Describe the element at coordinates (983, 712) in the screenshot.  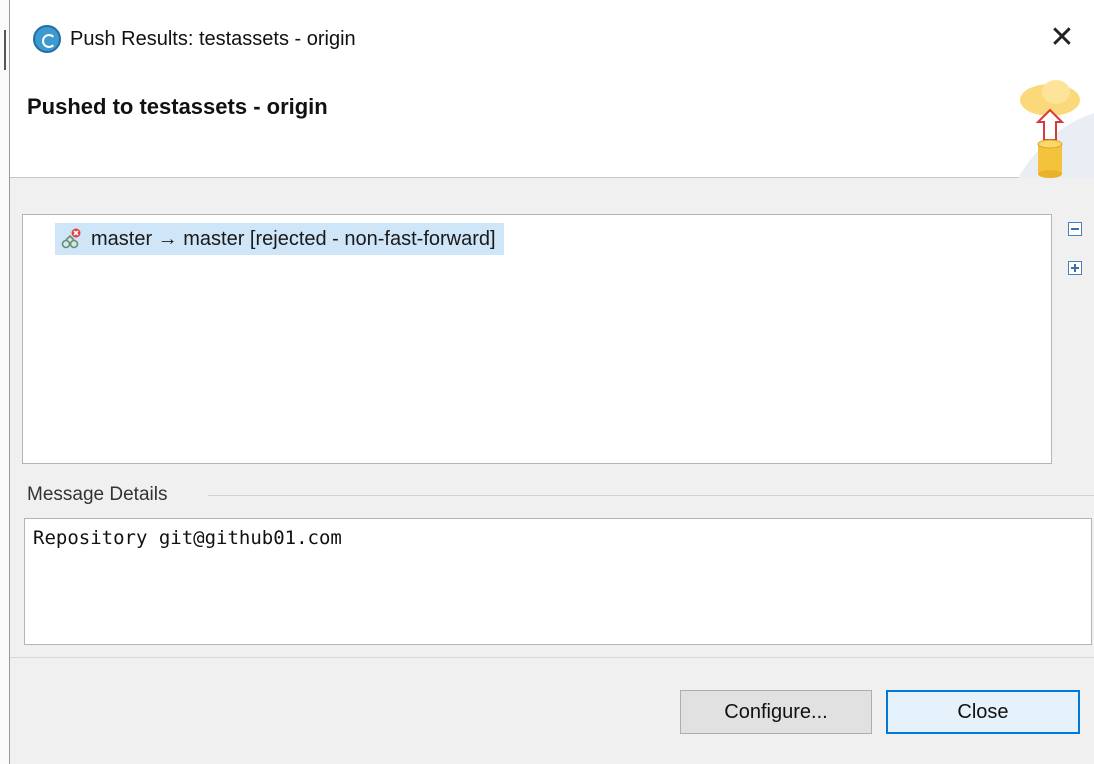
I see `close-button: Close` at that location.